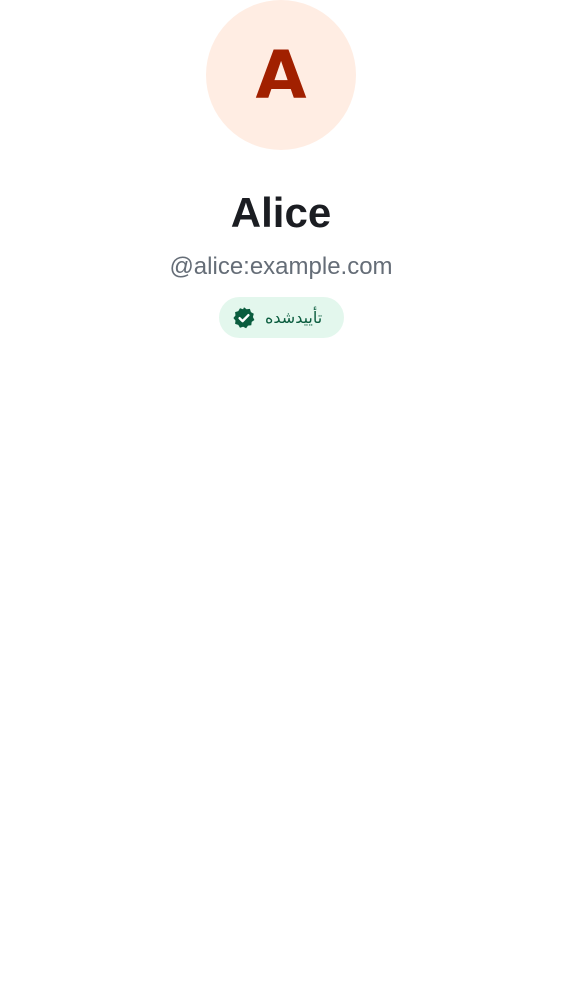 The image size is (562, 1000). I want to click on avatar: A, so click(281, 75).